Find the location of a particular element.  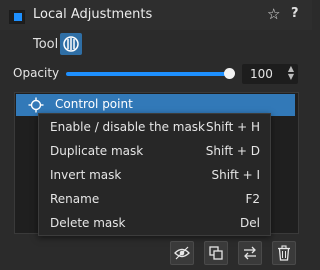

panel-title: Local Adjustments is located at coordinates (93, 14).